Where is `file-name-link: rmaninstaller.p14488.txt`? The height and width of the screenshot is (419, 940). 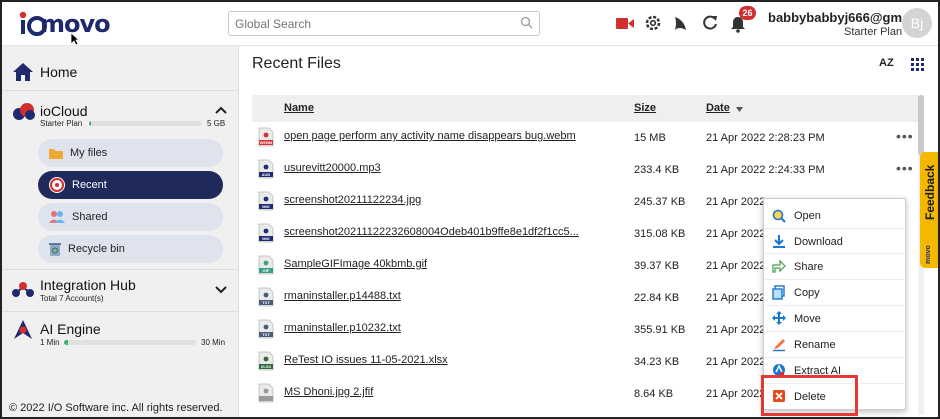
file-name-link: rmaninstaller.p14488.txt is located at coordinates (342, 296).